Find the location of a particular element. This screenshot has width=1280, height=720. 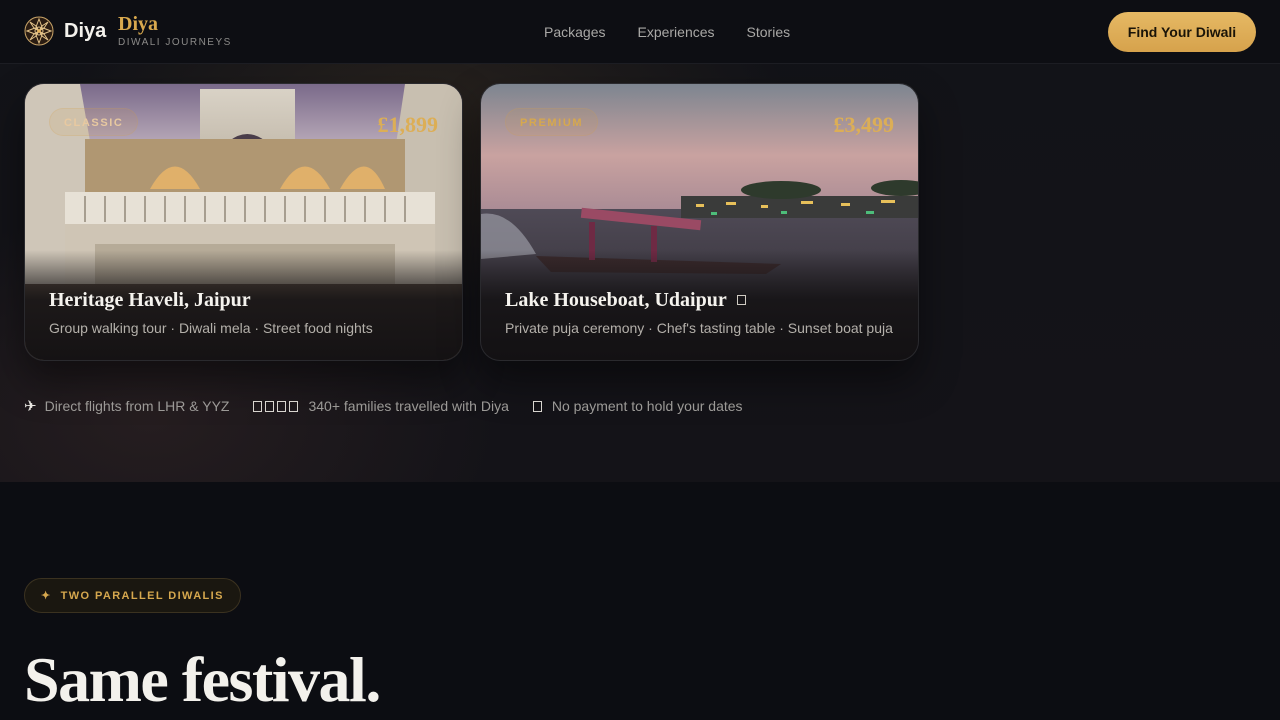

trust-item-flights: ✈ Direct flights from LHR & YYZ is located at coordinates (126, 406).